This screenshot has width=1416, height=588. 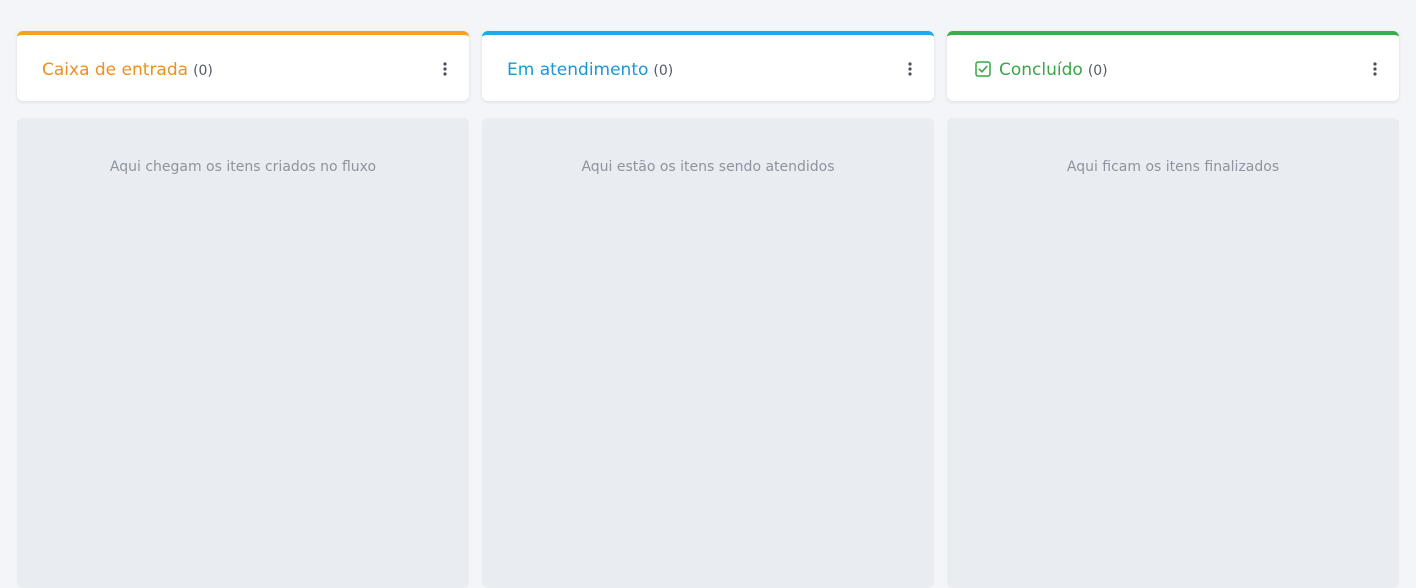 I want to click on column-title: Caixa de entrada (0), so click(x=127, y=70).